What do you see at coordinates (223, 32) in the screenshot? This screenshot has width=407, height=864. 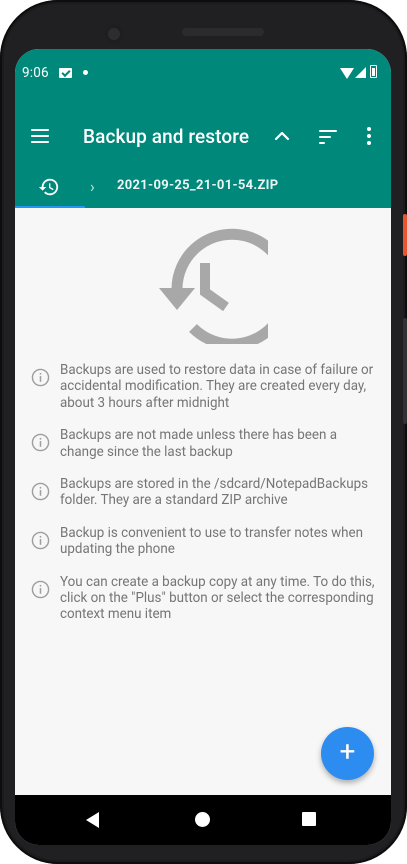 I see `earpiece-speaker` at bounding box center [223, 32].